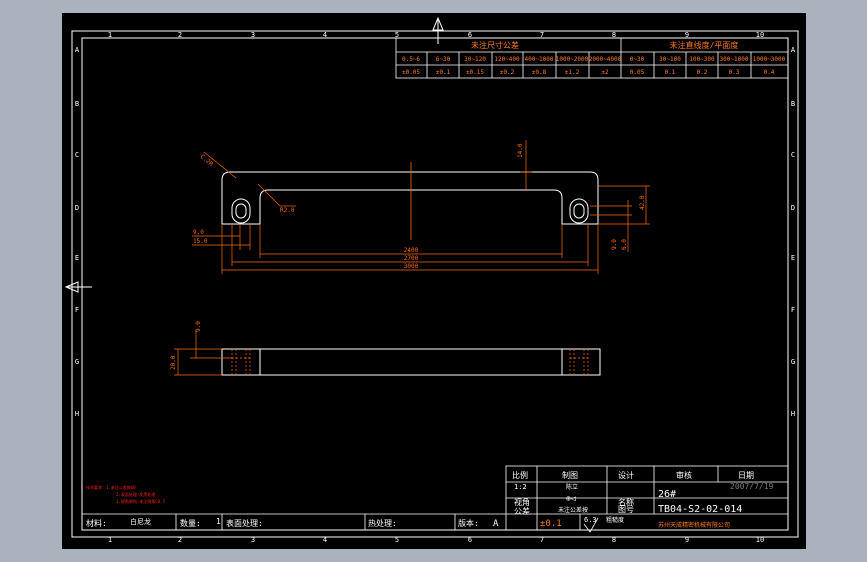 This screenshot has height=562, width=867. I want to click on company-name: 苏州天成精密机械有限公司, so click(694, 525).